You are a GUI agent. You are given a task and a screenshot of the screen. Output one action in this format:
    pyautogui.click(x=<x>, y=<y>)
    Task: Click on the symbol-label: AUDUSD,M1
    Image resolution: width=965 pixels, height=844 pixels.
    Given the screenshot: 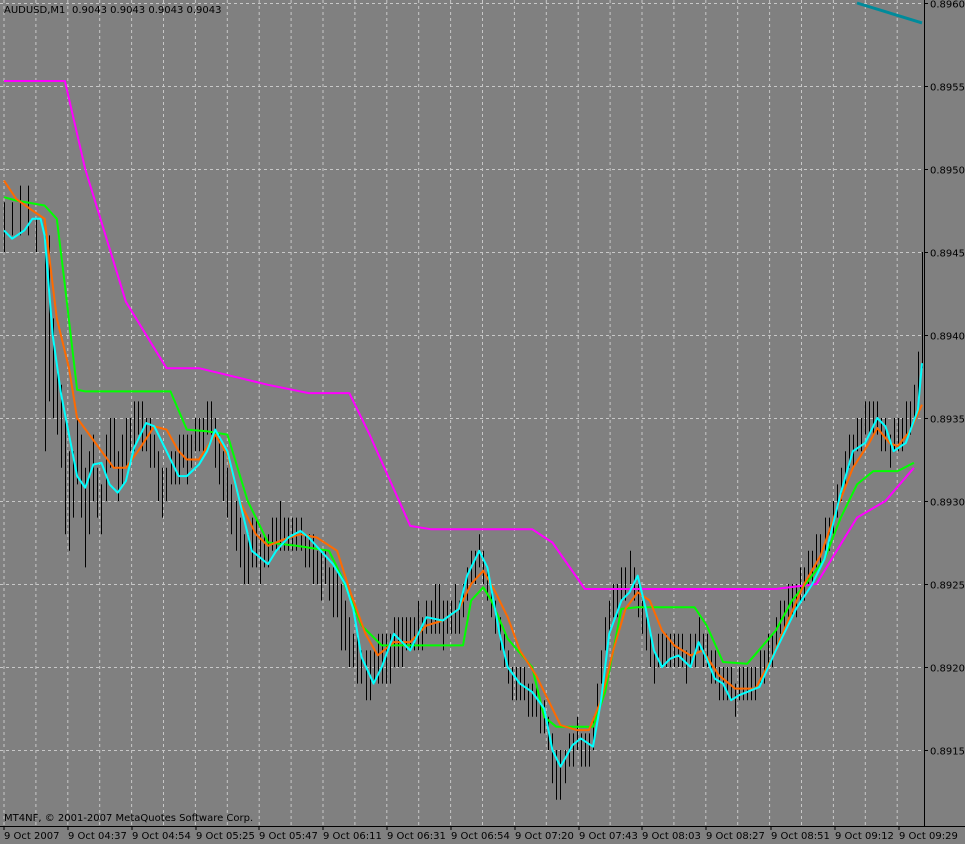 What is the action you would take?
    pyautogui.click(x=34, y=10)
    